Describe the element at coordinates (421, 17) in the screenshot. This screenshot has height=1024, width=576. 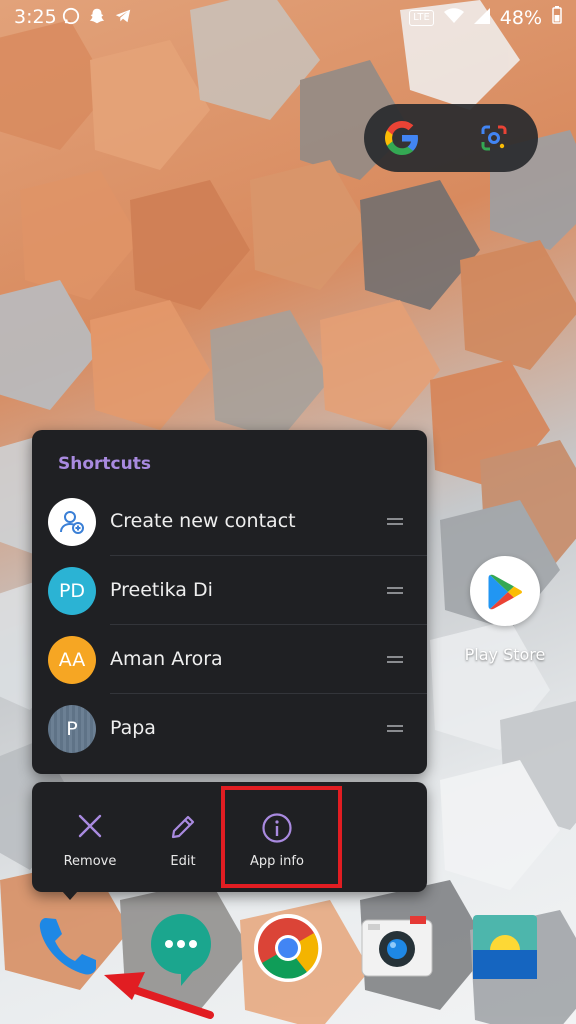
I see `network-badge: LTE` at that location.